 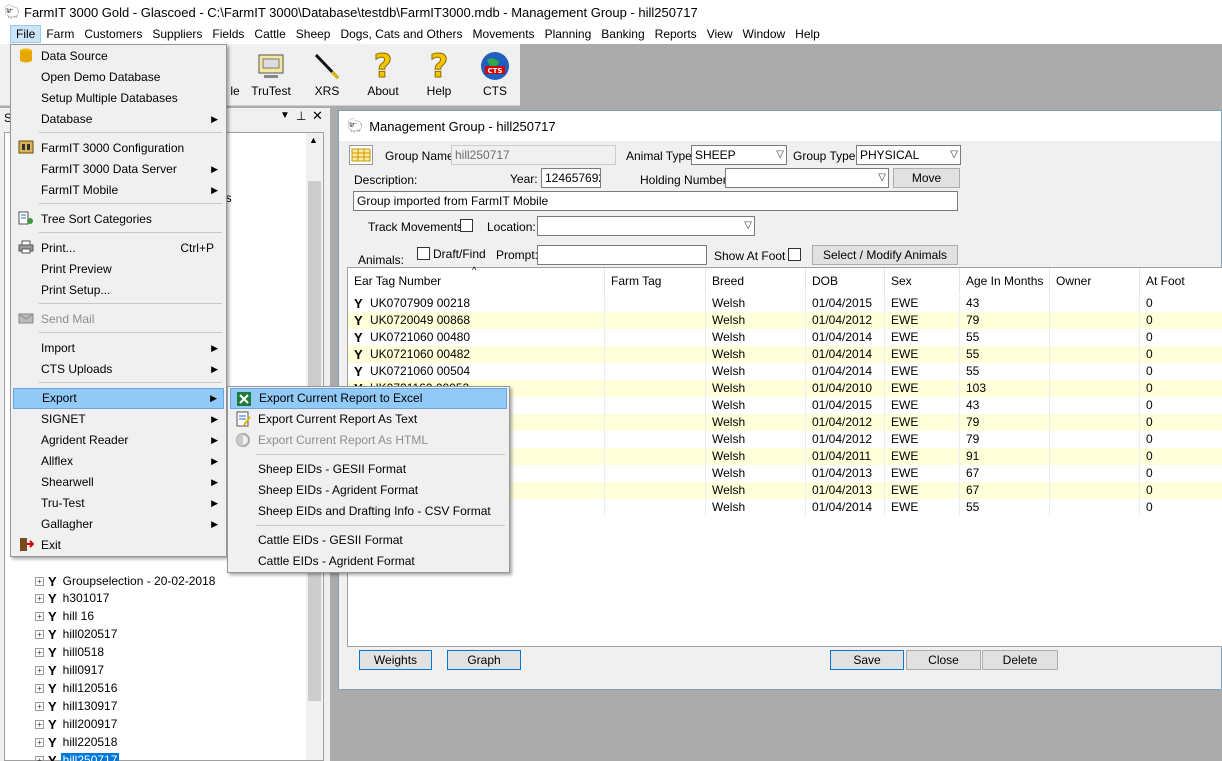 What do you see at coordinates (118, 545) in the screenshot?
I see `menu-item-exit: Exit` at bounding box center [118, 545].